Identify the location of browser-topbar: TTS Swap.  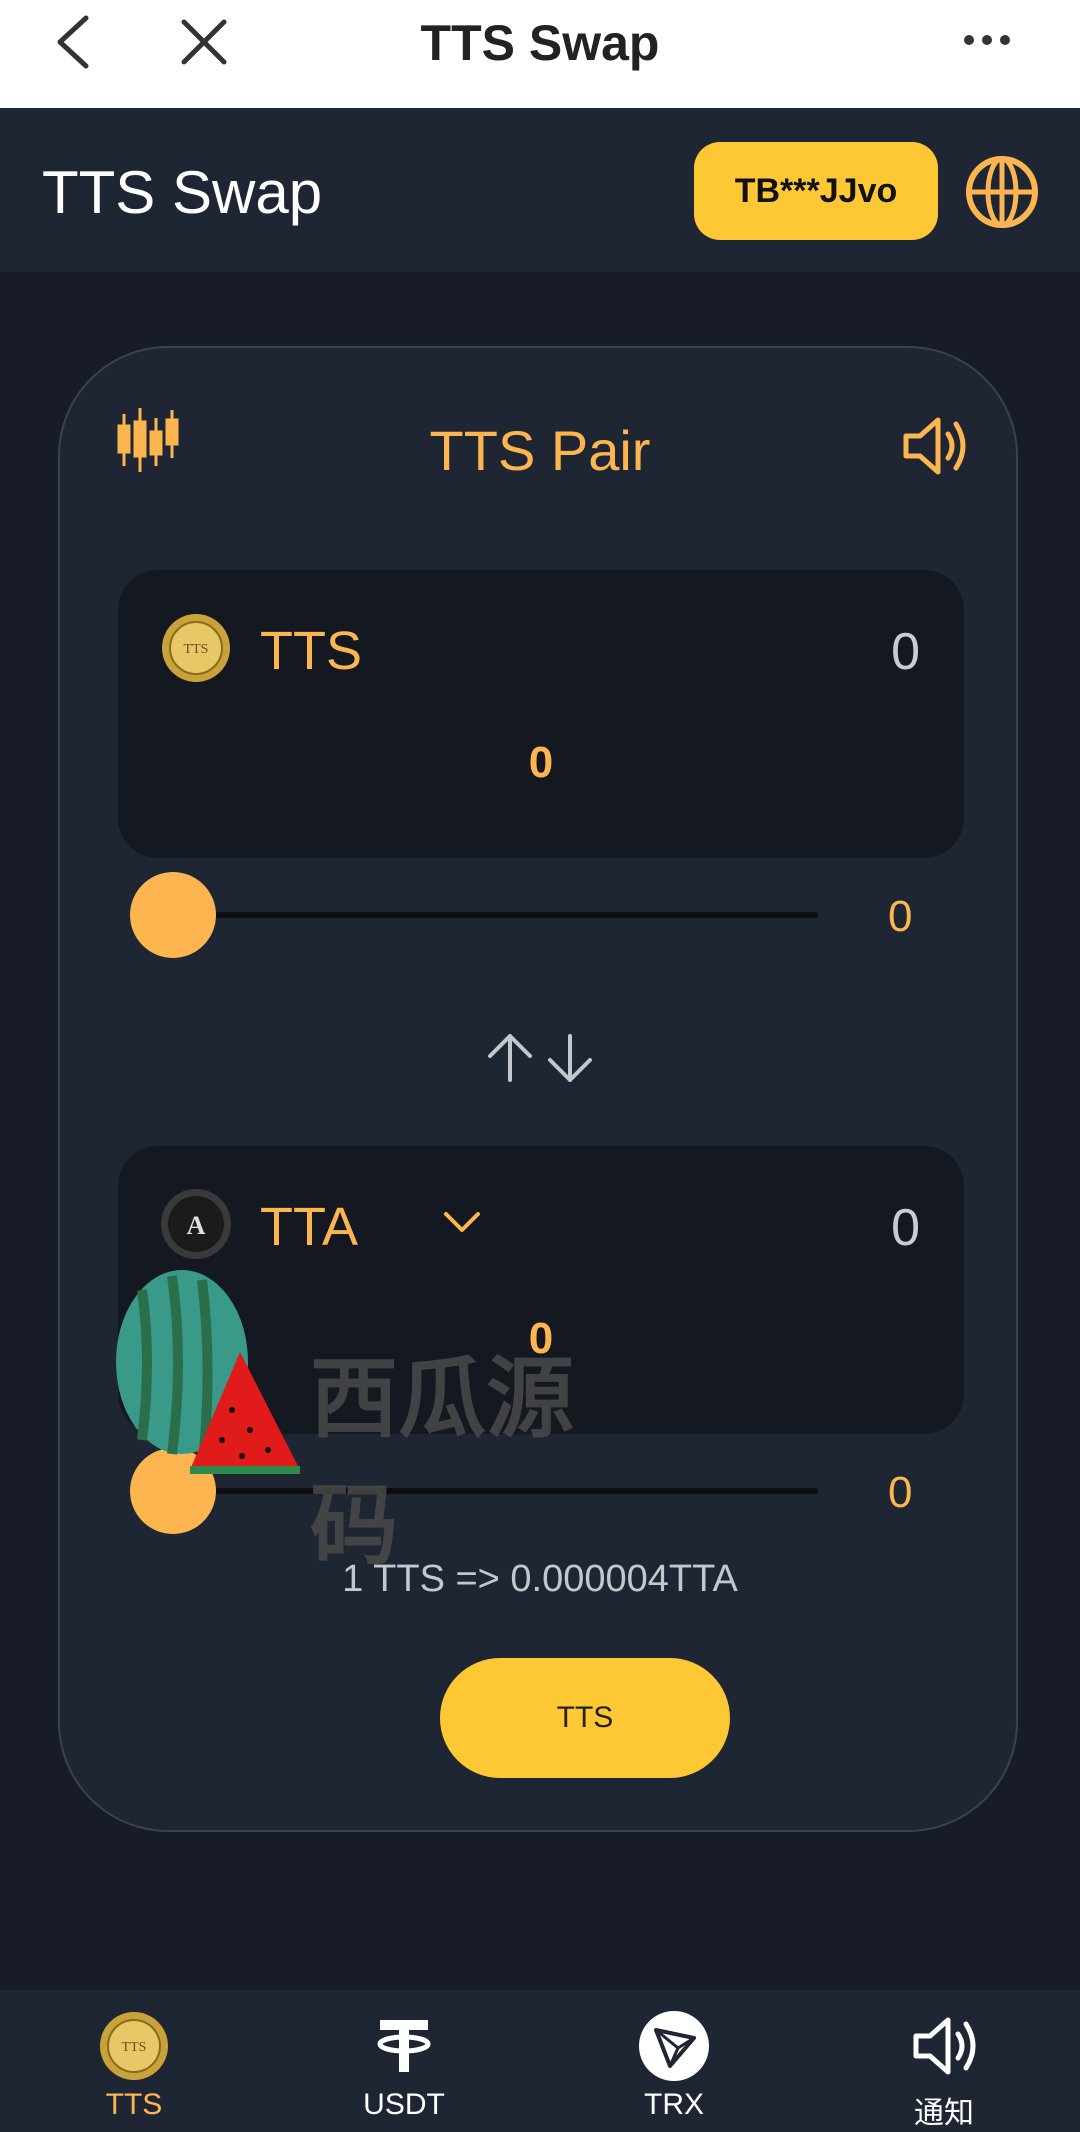
(540, 54).